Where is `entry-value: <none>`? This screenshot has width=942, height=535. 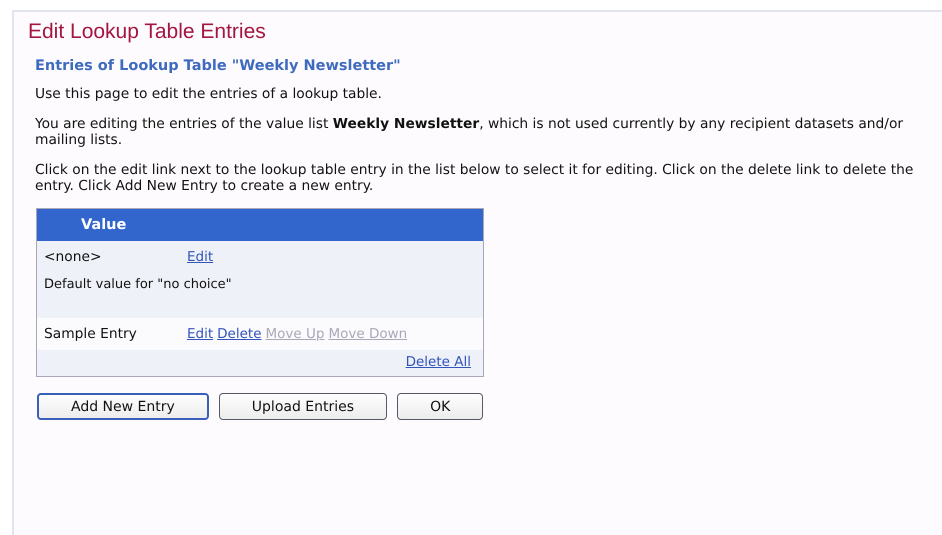 entry-value: <none> is located at coordinates (73, 257).